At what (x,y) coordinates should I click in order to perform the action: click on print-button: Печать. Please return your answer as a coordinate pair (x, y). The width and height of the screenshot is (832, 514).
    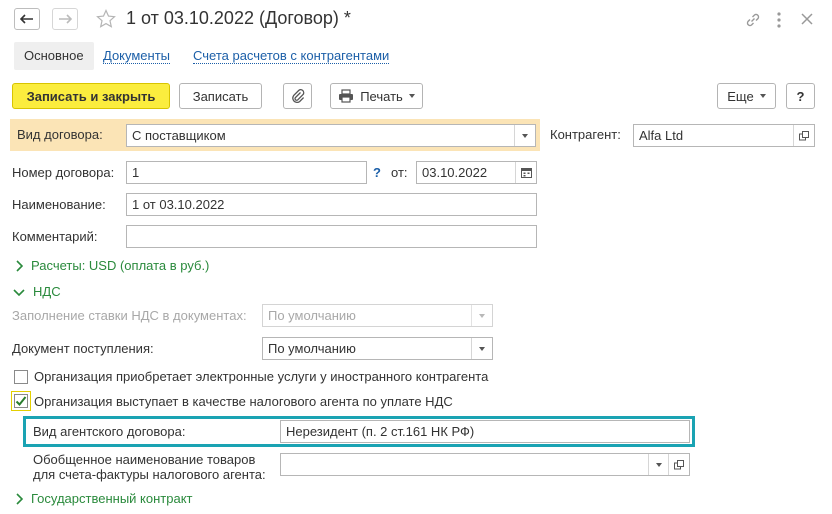
    Looking at the image, I should click on (376, 96).